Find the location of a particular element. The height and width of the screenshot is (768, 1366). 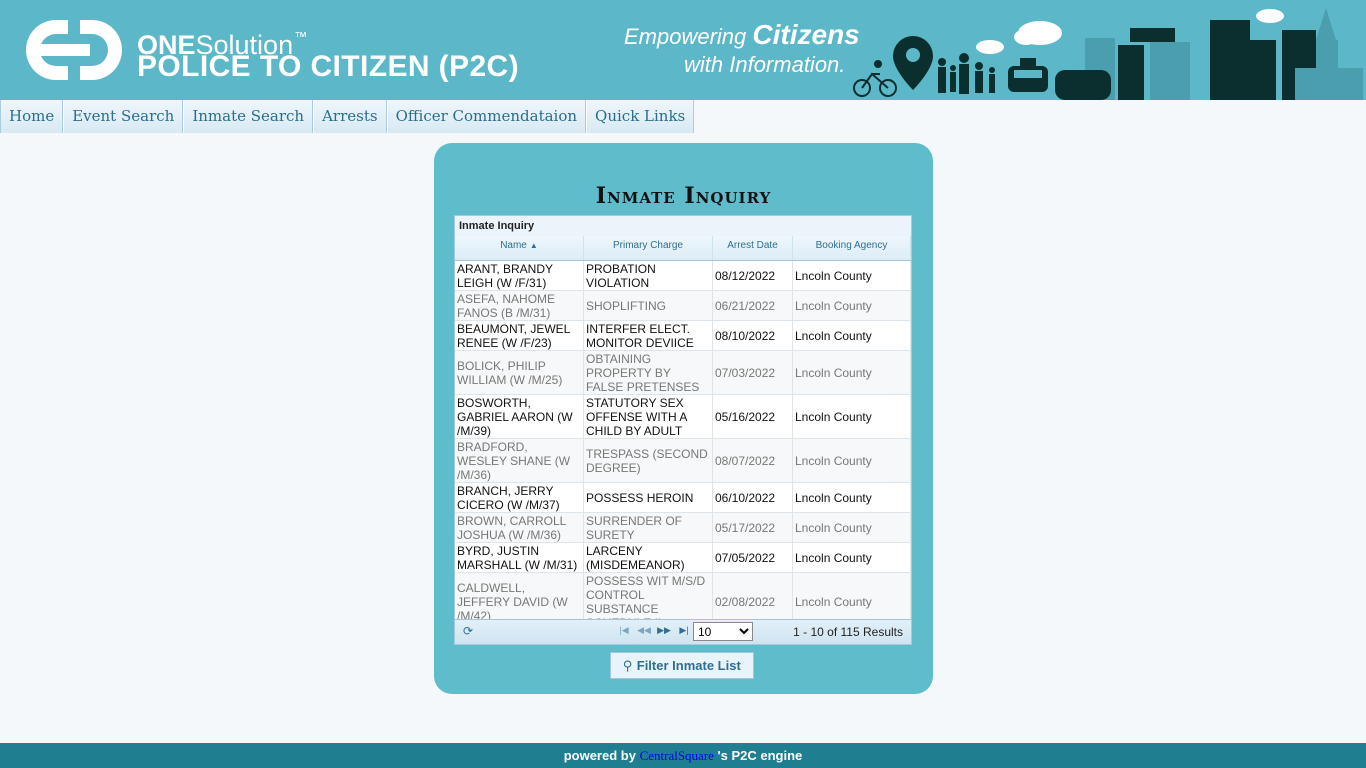

page-size-select: 10 is located at coordinates (723, 631).